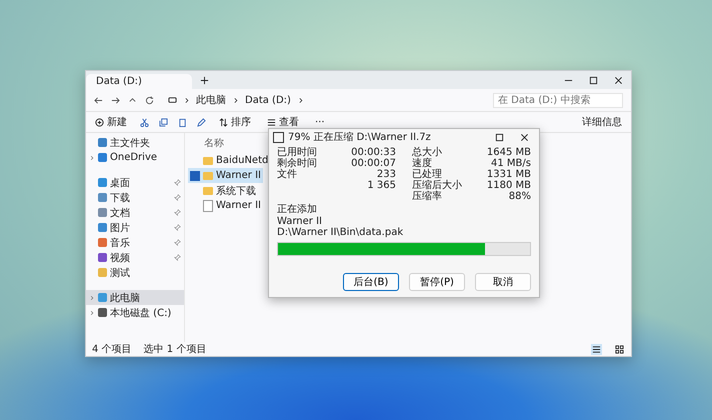 Image resolution: width=712 pixels, height=420 pixels. Describe the element at coordinates (422, 163) in the screenshot. I see `stat-label: 速度` at that location.